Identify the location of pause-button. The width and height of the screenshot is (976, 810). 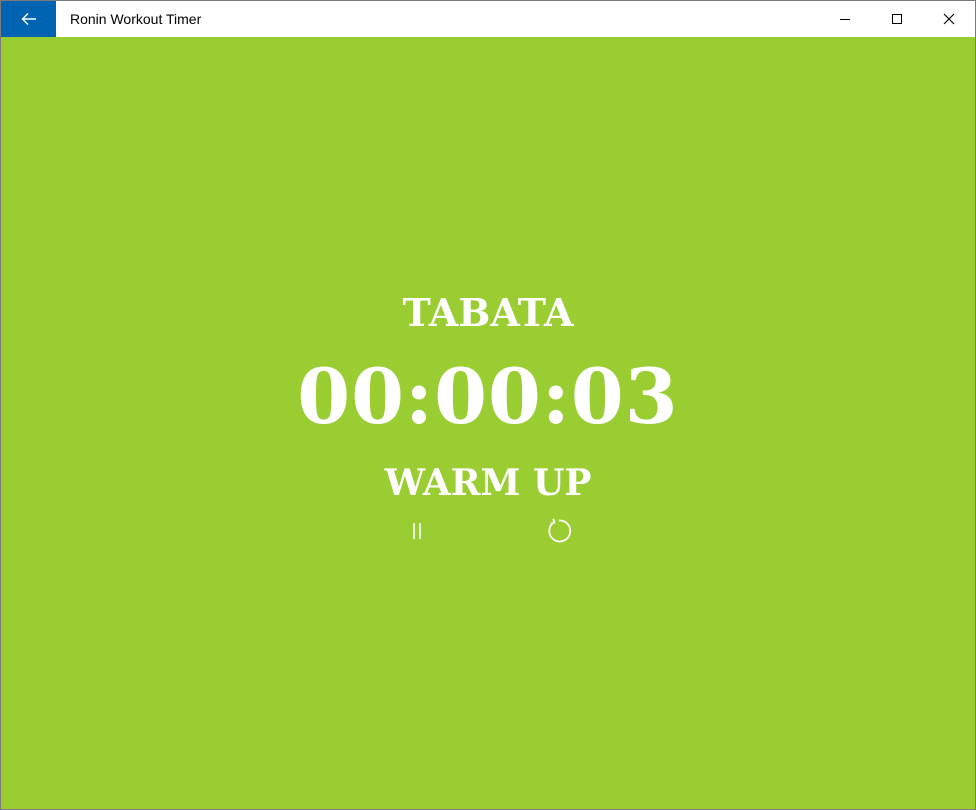
(417, 531).